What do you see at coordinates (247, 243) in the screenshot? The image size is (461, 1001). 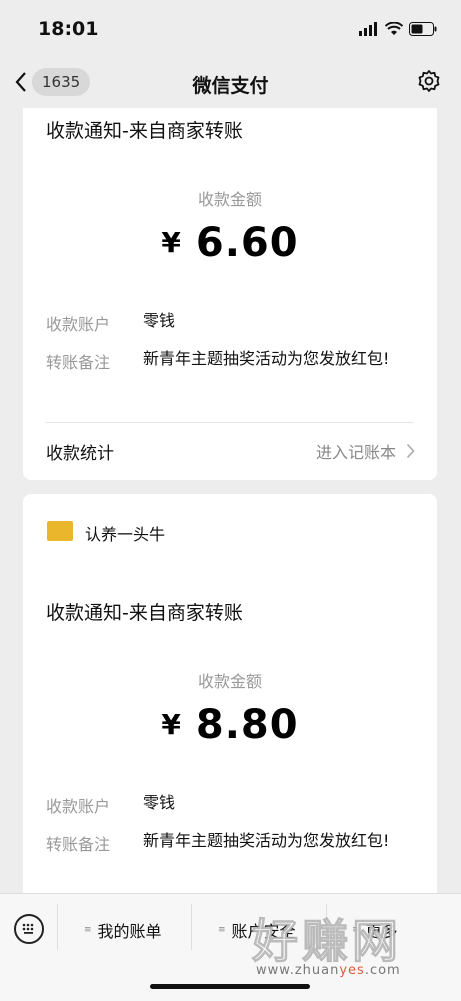 I see `amount-value: 6.60` at bounding box center [247, 243].